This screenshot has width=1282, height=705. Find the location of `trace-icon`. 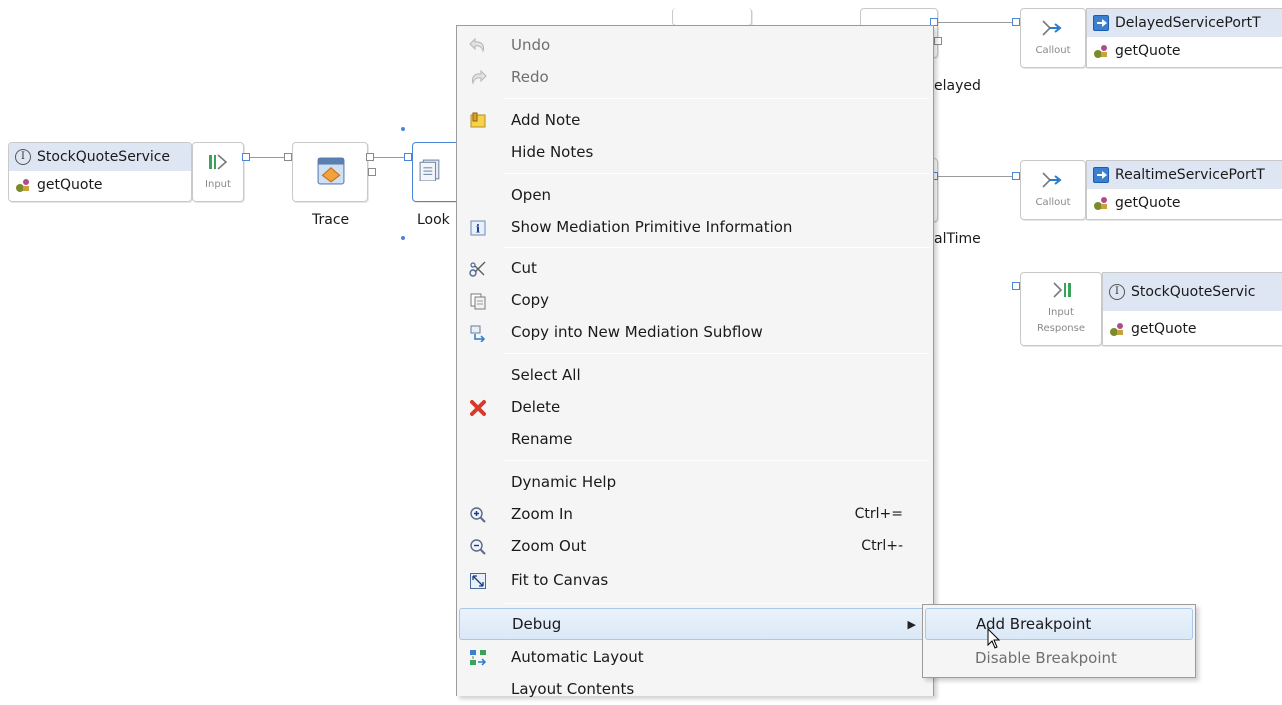

trace-icon is located at coordinates (331, 171).